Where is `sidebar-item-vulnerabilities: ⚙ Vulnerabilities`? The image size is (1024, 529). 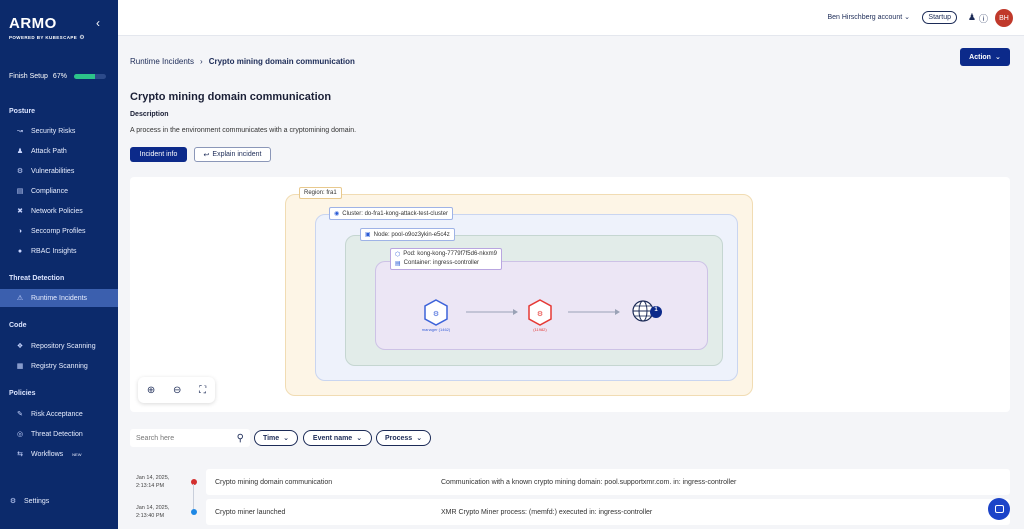 sidebar-item-vulnerabilities: ⚙ Vulnerabilities is located at coordinates (59, 171).